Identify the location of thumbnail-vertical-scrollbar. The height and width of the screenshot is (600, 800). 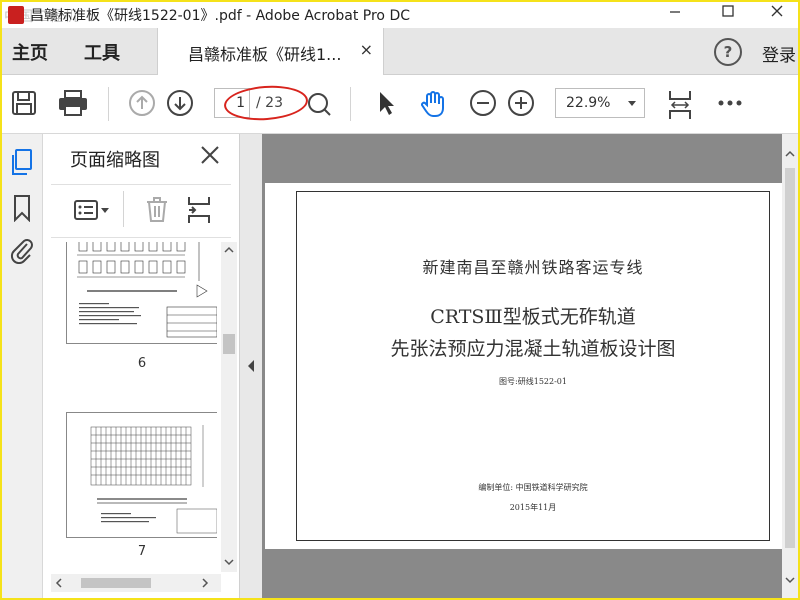
(229, 407).